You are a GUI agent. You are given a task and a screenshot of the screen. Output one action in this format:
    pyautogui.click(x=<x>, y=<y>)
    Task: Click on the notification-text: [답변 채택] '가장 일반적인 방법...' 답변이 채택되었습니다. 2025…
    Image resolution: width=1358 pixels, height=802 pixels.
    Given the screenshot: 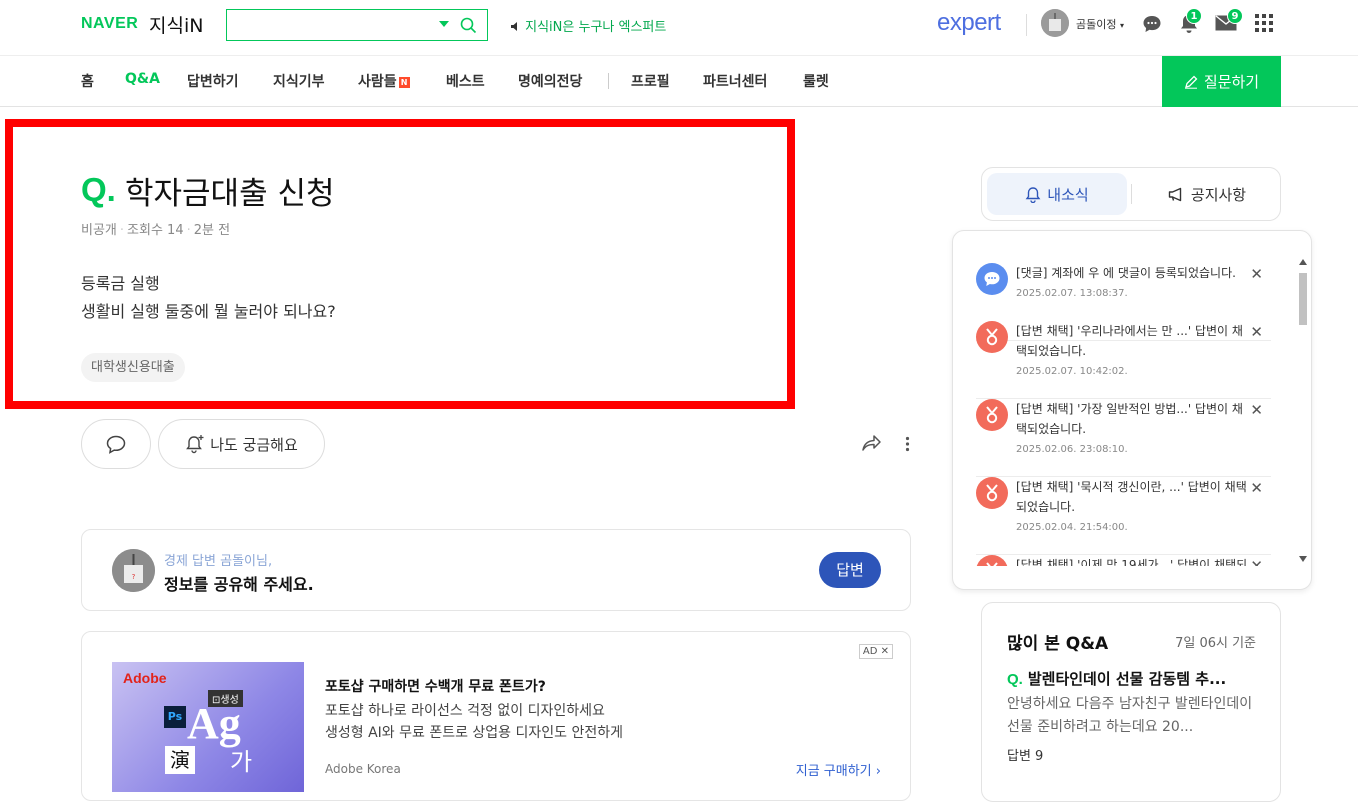 What is the action you would take?
    pyautogui.click(x=1132, y=429)
    